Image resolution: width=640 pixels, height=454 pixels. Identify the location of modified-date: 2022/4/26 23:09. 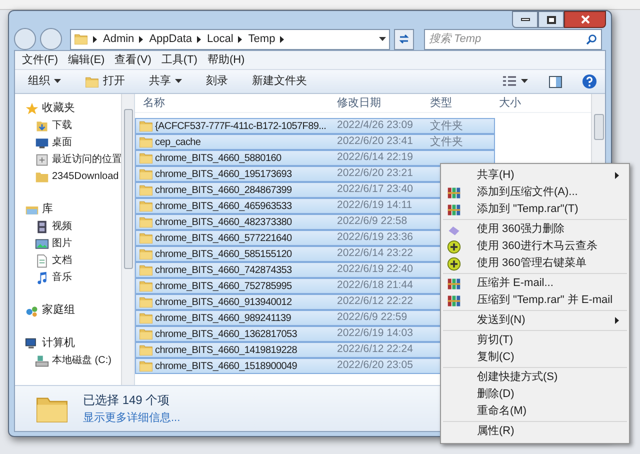
(375, 126).